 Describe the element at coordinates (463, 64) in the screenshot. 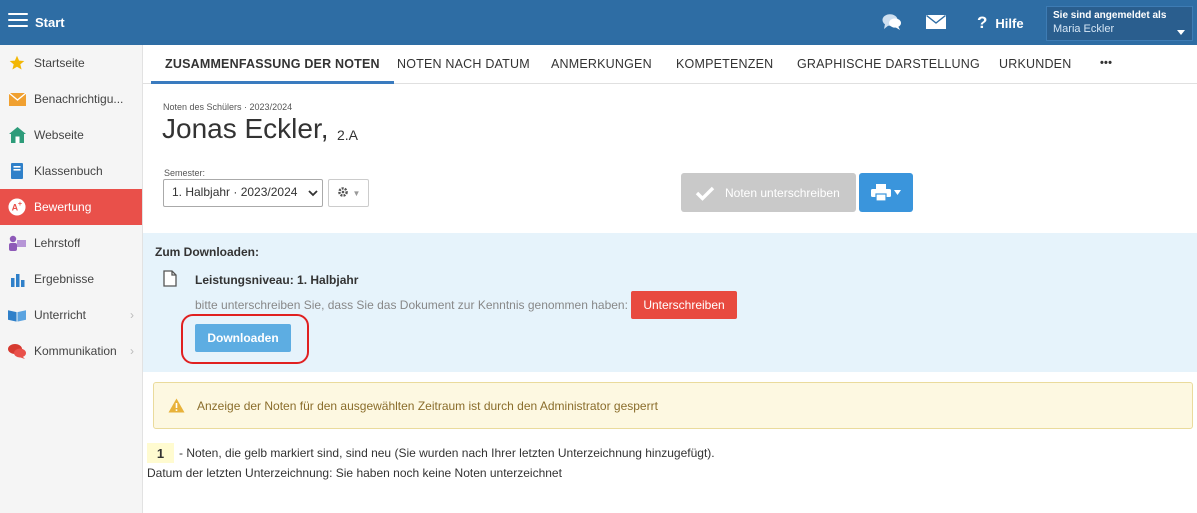

I see `tab-noten-nach-datum: NOTEN NACH DATUM` at that location.